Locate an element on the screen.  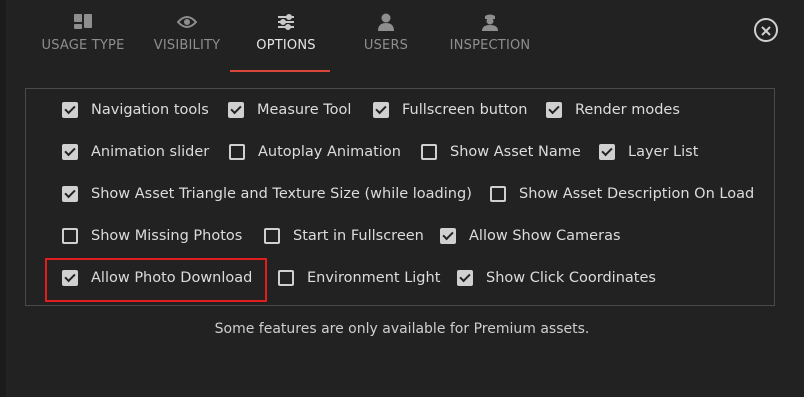
tab-inspection: INSPECTION is located at coordinates (490, 36).